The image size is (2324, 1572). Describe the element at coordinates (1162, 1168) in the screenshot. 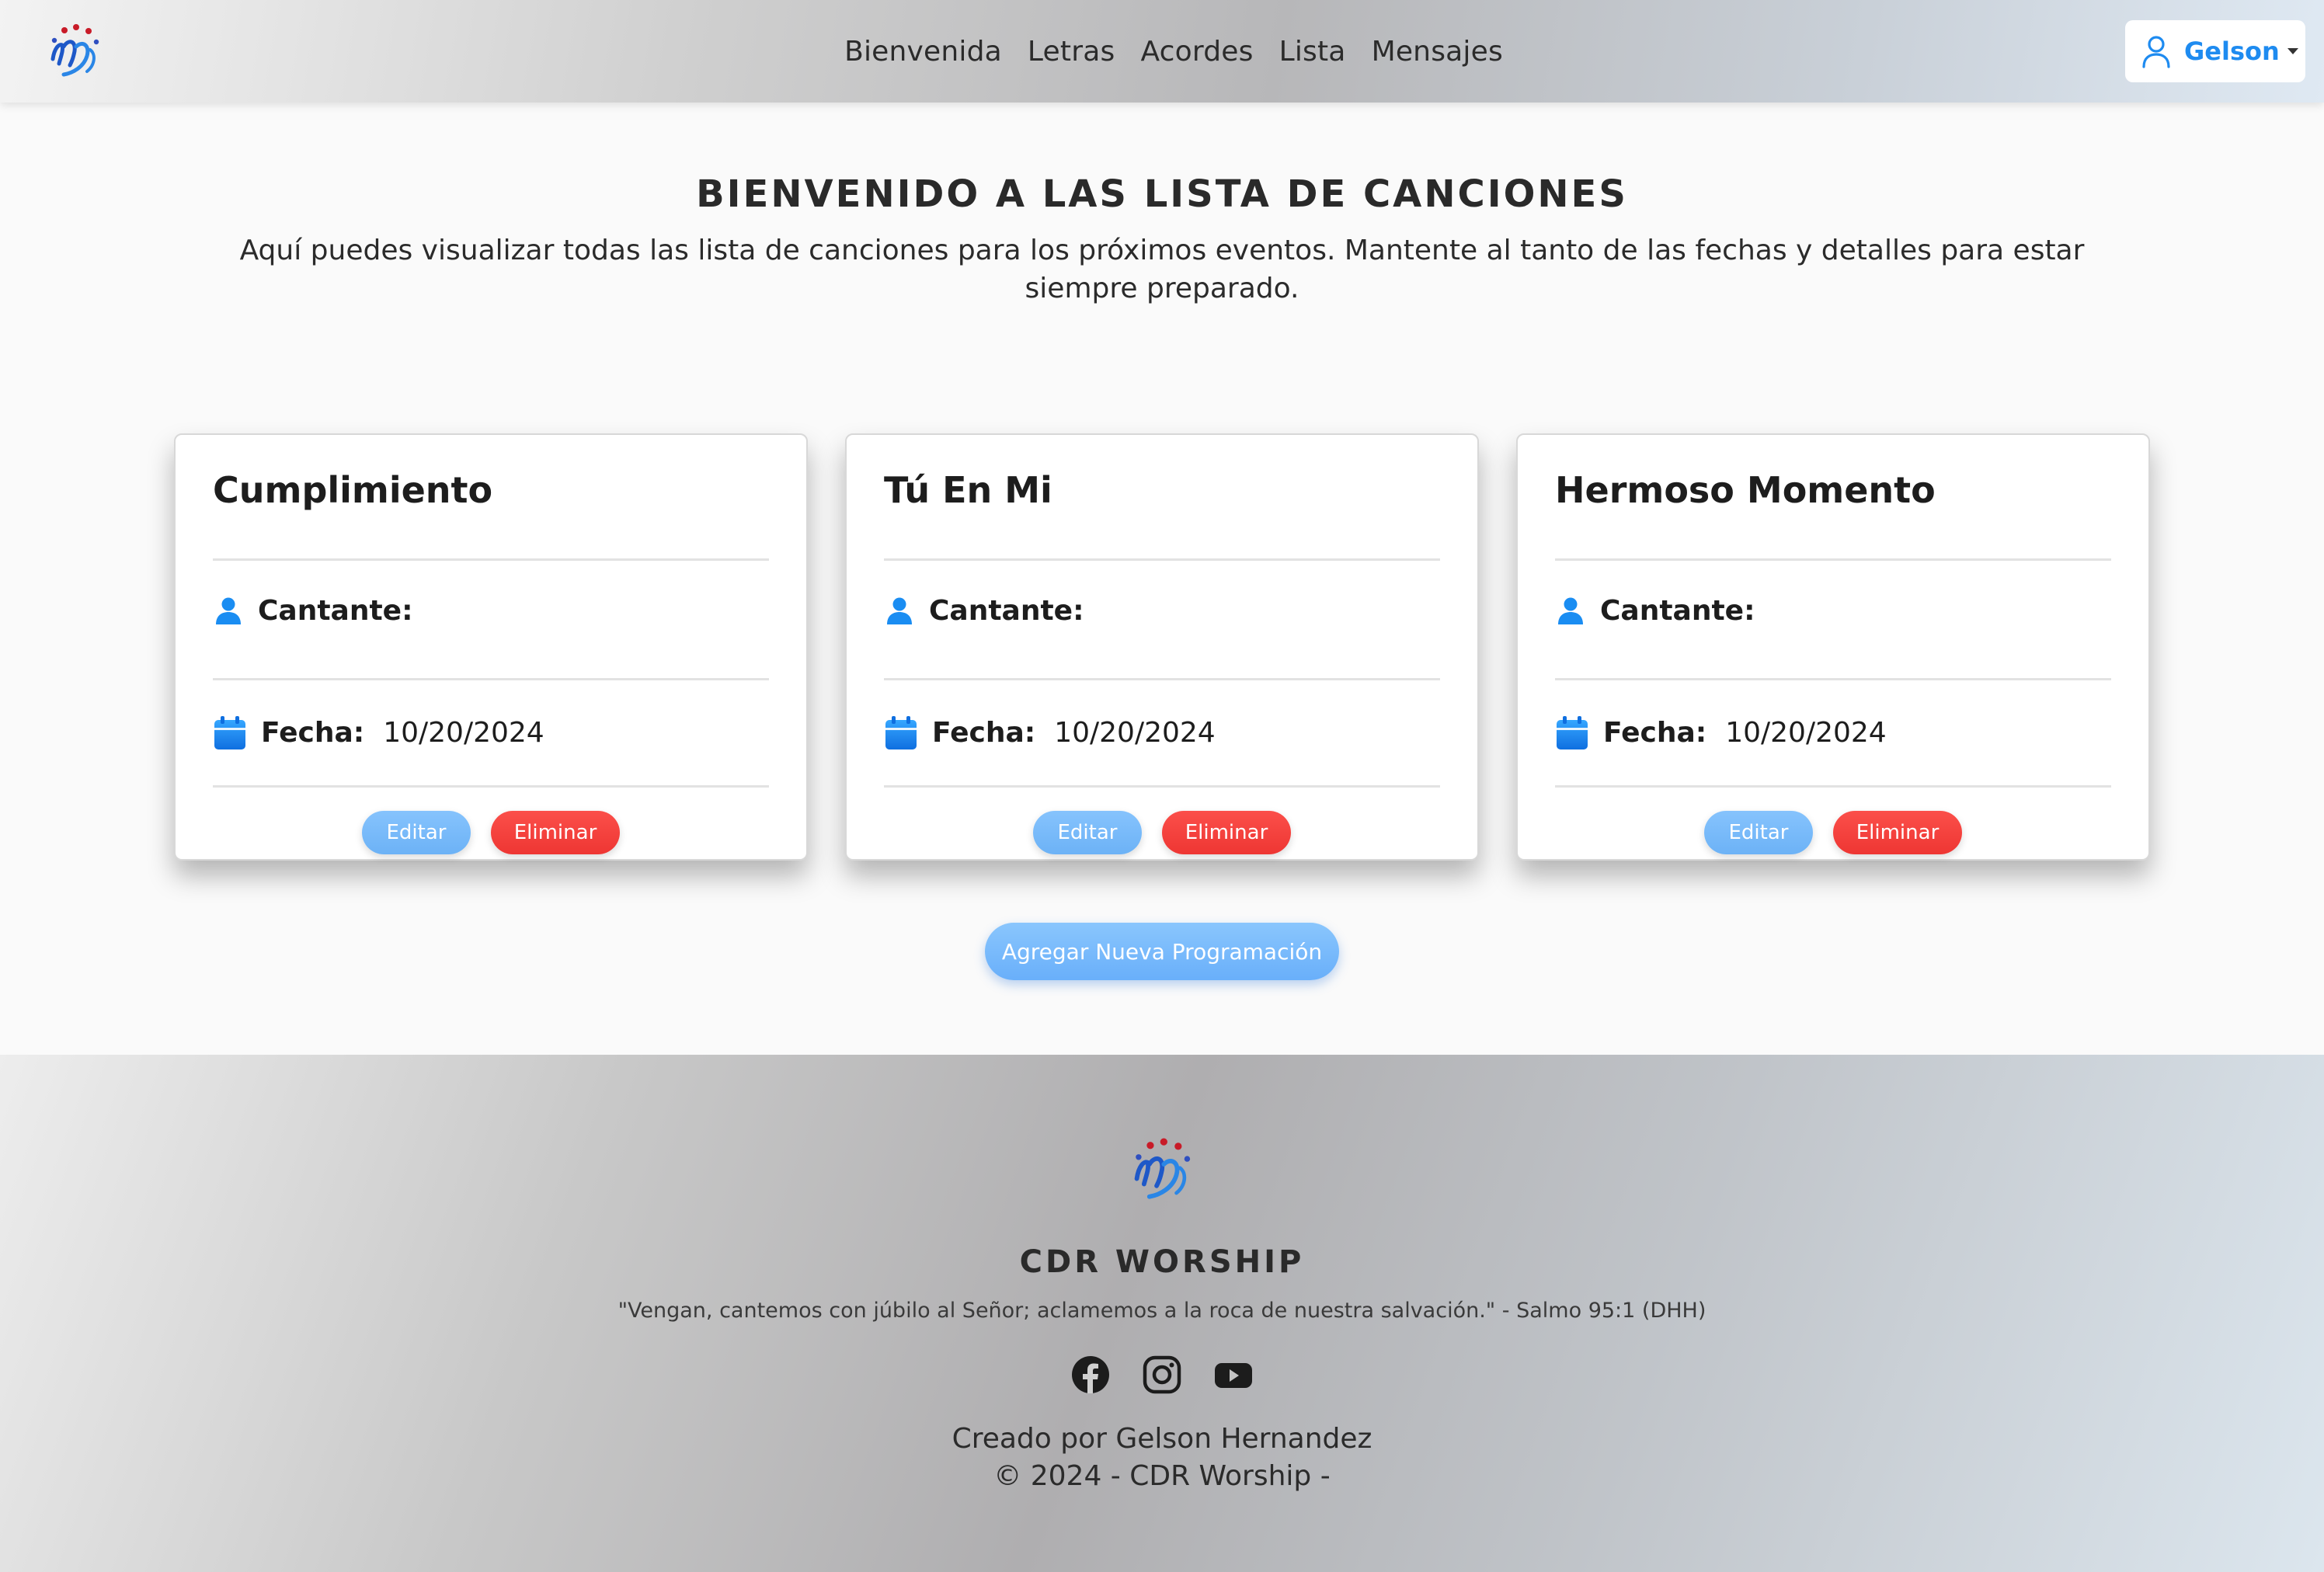

I see `cdr-worship-logo` at that location.